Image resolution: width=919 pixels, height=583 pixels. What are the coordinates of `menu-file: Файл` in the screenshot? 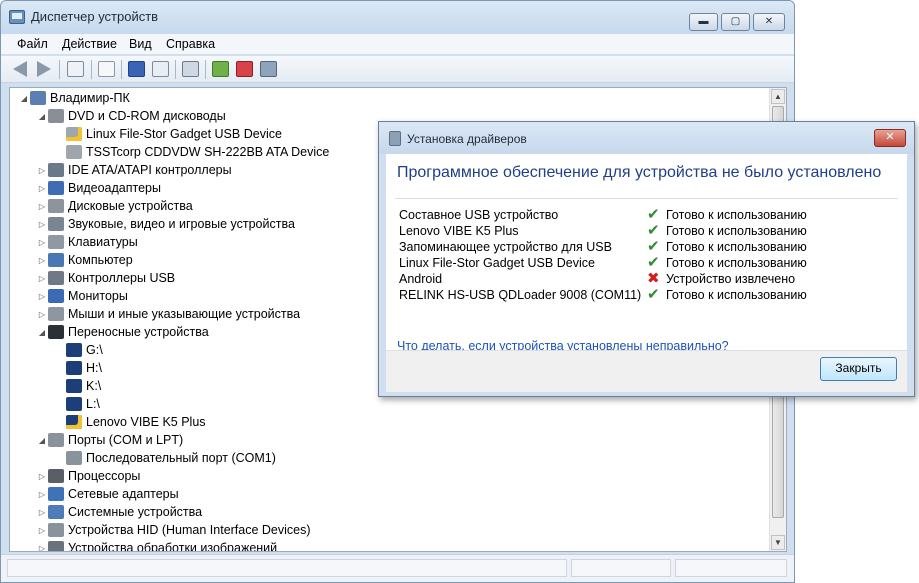 It's located at (32, 44).